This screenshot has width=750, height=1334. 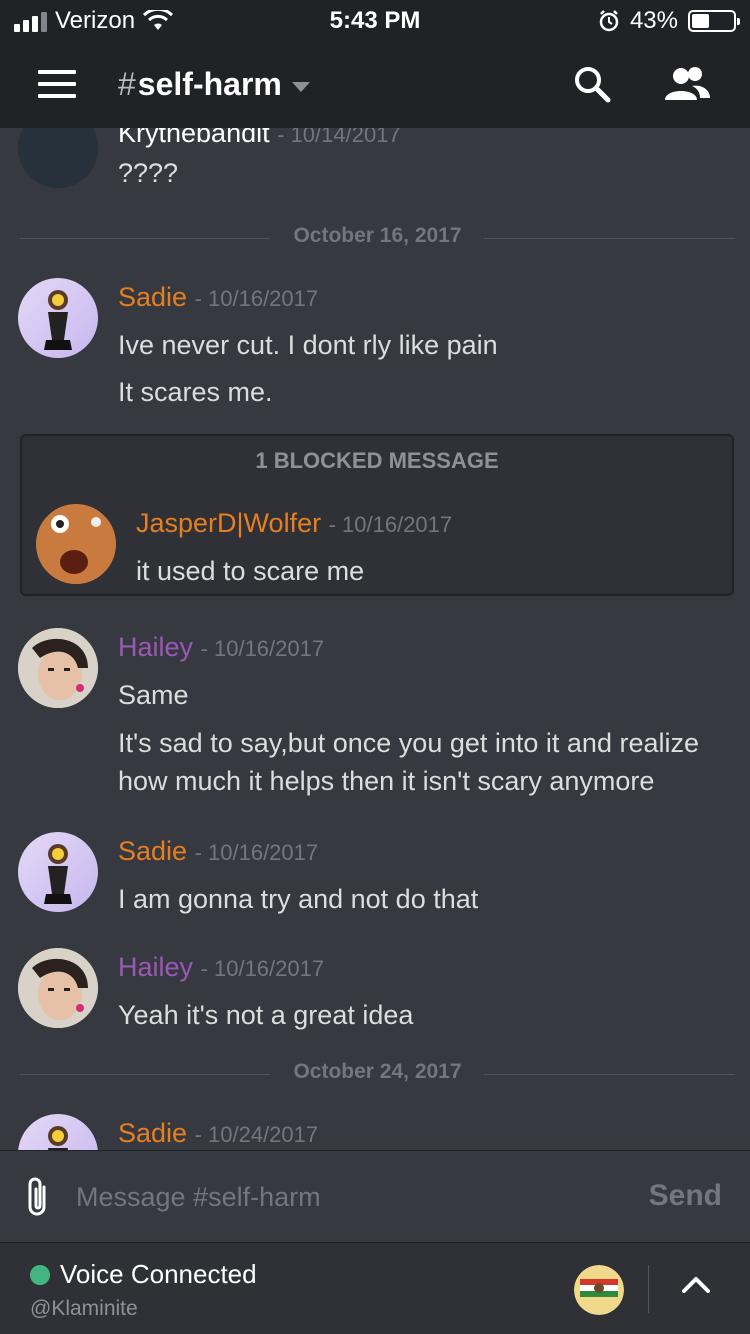 What do you see at coordinates (195, 392) in the screenshot?
I see `message-text: It scares me.` at bounding box center [195, 392].